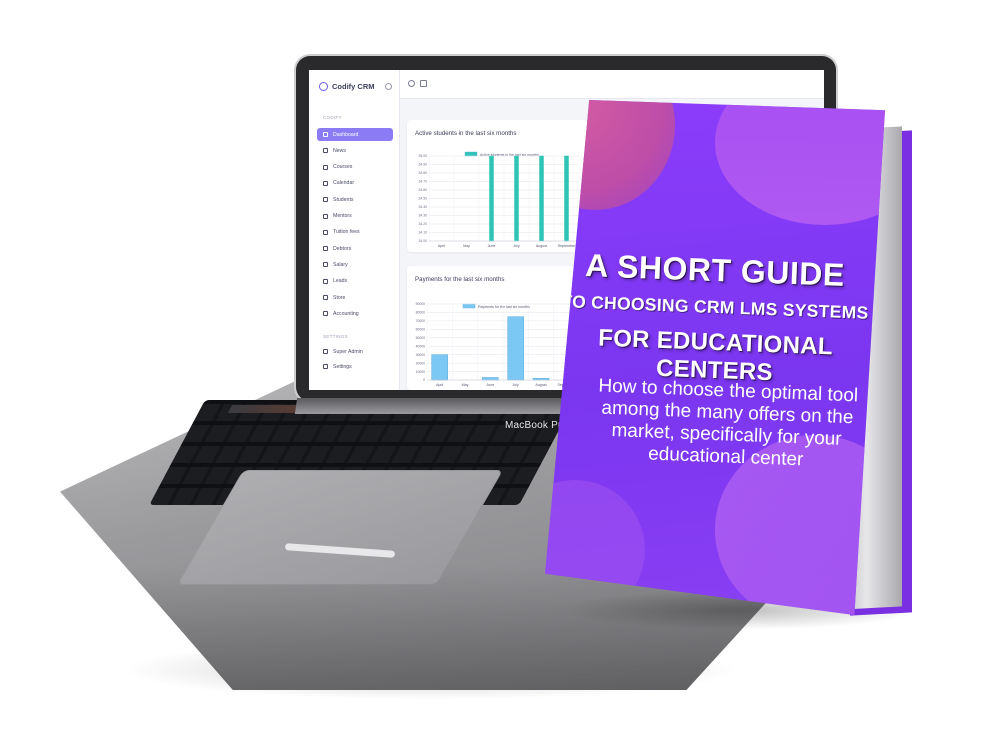 The width and height of the screenshot is (1000, 730). I want to click on debtors-icon, so click(325, 249).